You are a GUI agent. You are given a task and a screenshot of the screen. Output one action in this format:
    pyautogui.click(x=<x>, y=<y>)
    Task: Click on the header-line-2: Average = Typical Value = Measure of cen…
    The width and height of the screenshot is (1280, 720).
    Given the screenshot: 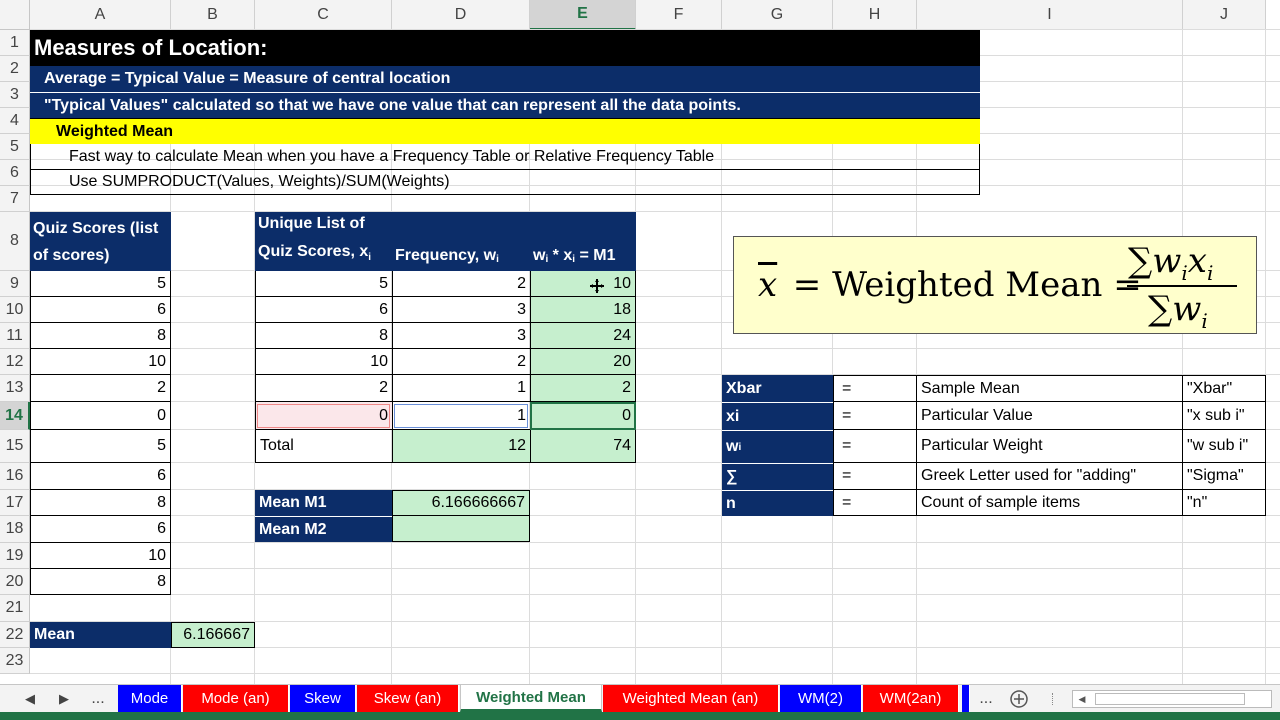 What is the action you would take?
    pyautogui.click(x=505, y=79)
    